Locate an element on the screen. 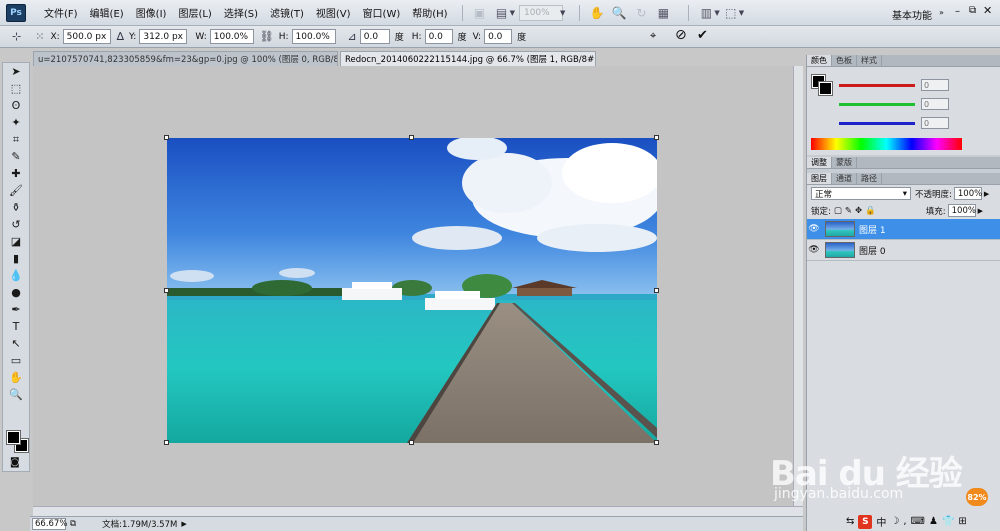 This screenshot has height=531, width=1000. tray-arrows-icon: ⇆ is located at coordinates (850, 521).